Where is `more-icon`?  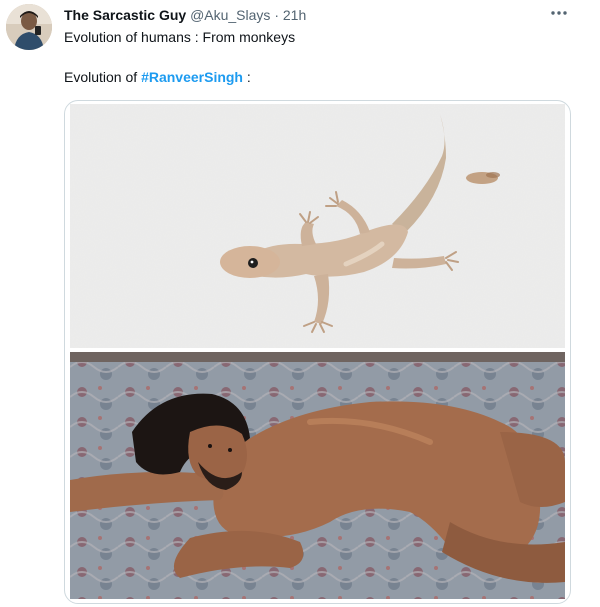 more-icon is located at coordinates (559, 13).